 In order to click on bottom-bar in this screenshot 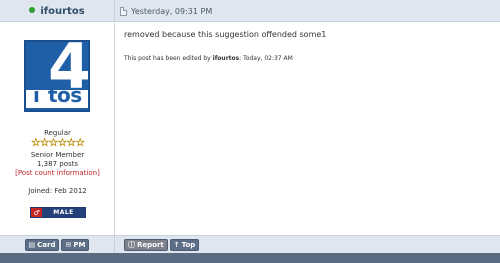, I will do `click(250, 258)`.